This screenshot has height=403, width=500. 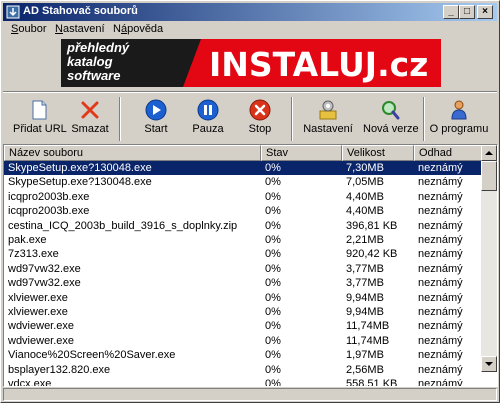 I want to click on menu-napoveda-pre: N, so click(x=117, y=29).